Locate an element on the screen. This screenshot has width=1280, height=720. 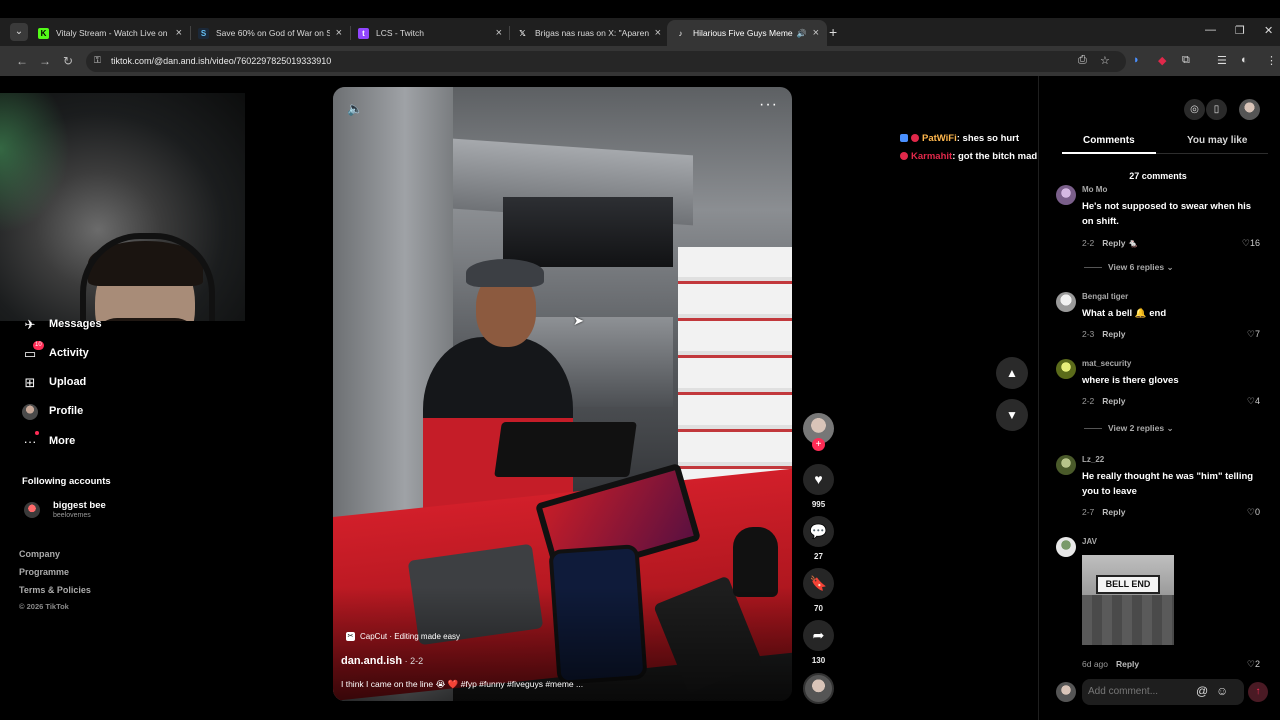
comment-like: ♡4 is located at coordinates (1253, 401).